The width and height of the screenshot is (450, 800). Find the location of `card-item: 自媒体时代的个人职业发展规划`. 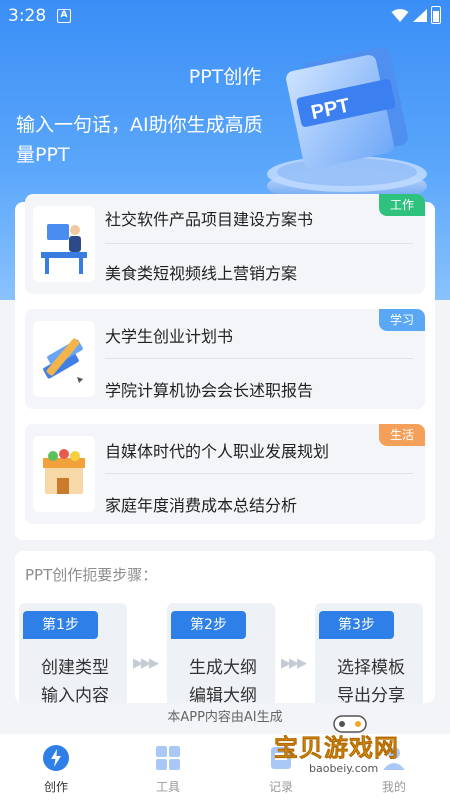

card-item: 自媒体时代的个人职业发展规划 is located at coordinates (255, 450).